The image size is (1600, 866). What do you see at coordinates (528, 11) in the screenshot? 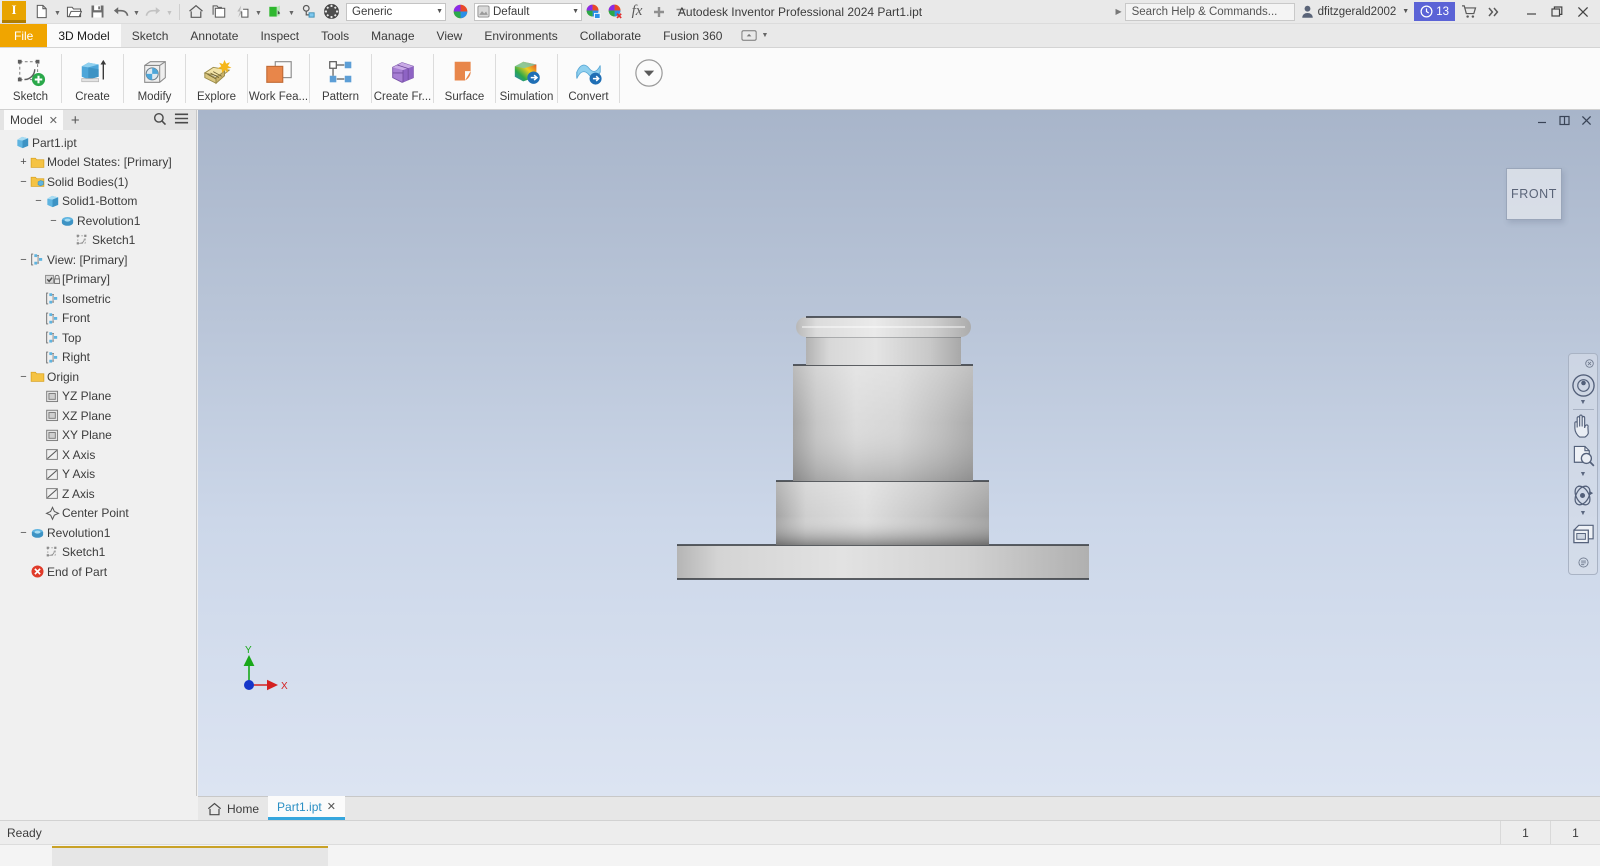
I see `appearance-selector: Default ▼` at bounding box center [528, 11].